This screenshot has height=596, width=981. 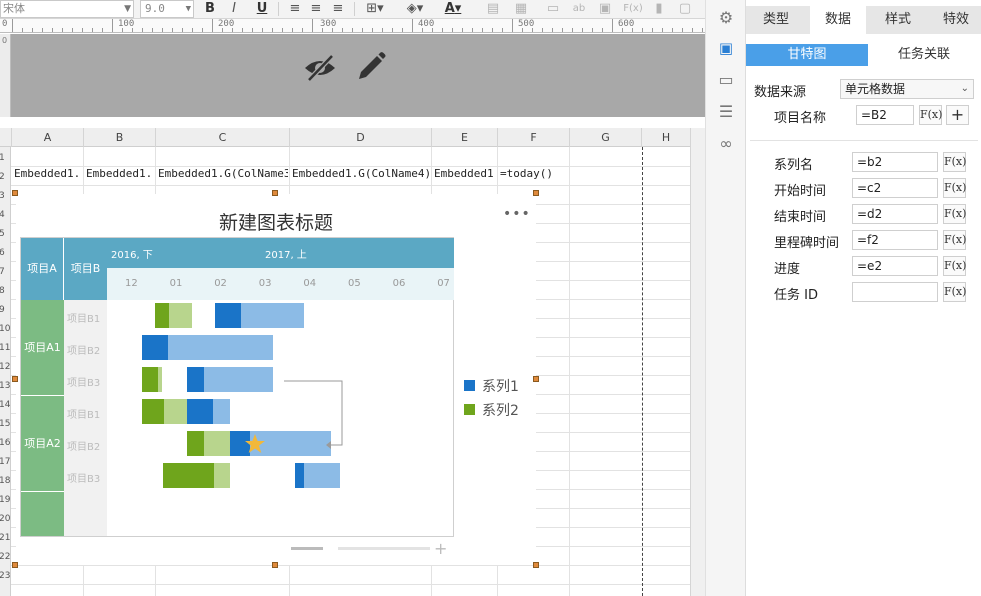 I want to click on tab-data: 数据, so click(x=838, y=20).